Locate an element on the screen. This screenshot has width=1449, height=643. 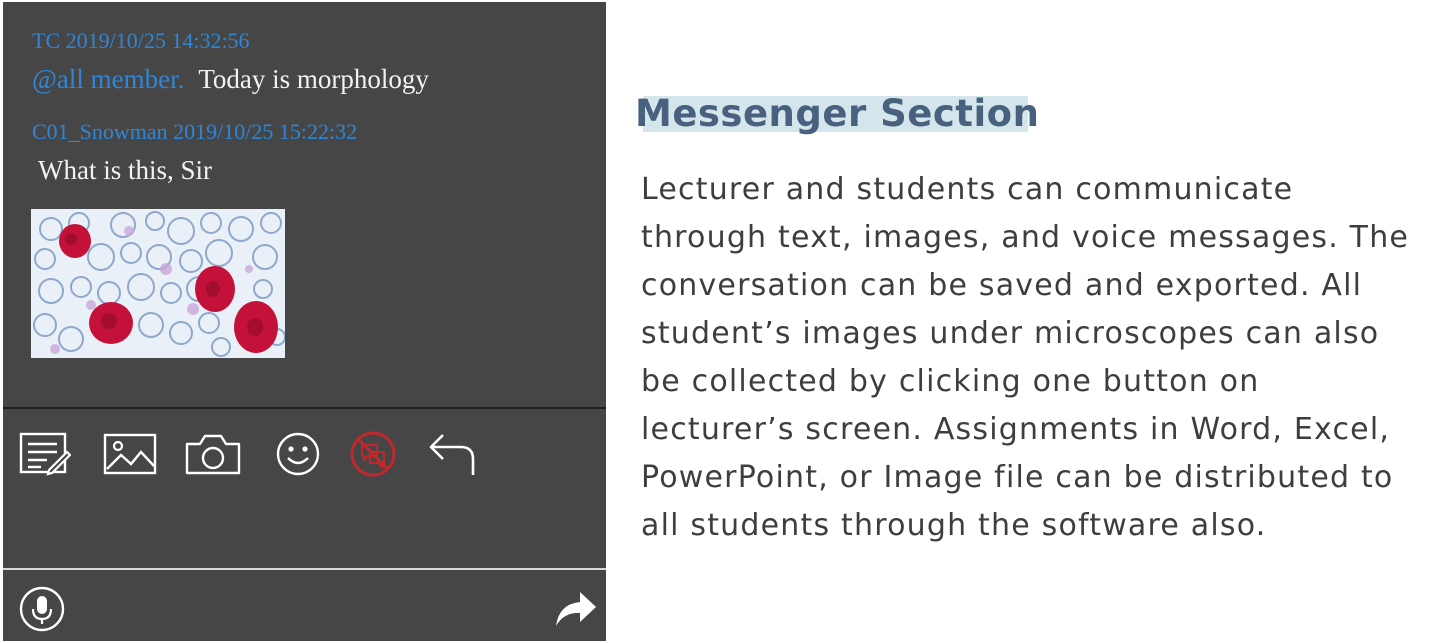
message-text: @all member. Today is morphology is located at coordinates (230, 79).